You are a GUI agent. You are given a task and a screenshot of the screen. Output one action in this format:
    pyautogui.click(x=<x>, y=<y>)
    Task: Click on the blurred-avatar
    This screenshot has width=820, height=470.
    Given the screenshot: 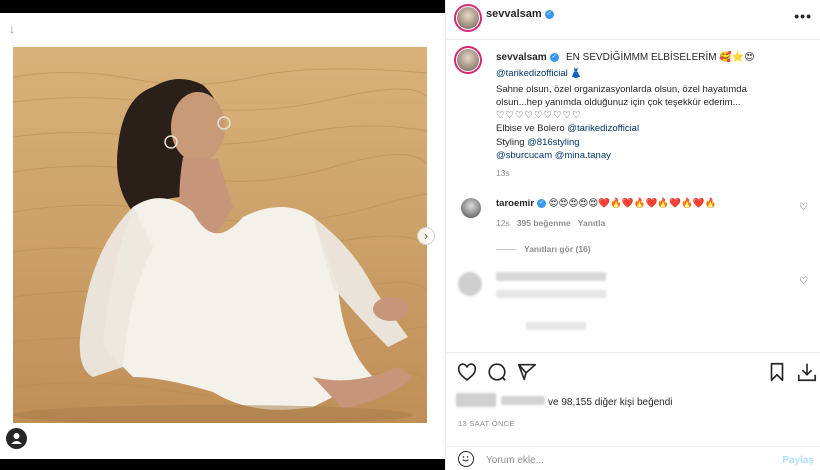 What is the action you would take?
    pyautogui.click(x=470, y=284)
    